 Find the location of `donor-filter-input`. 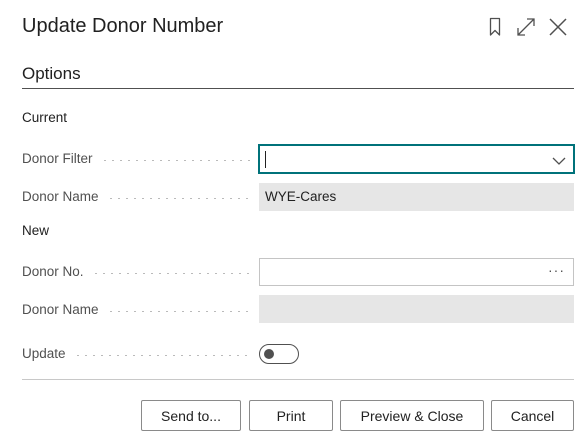

donor-filter-input is located at coordinates (416, 159).